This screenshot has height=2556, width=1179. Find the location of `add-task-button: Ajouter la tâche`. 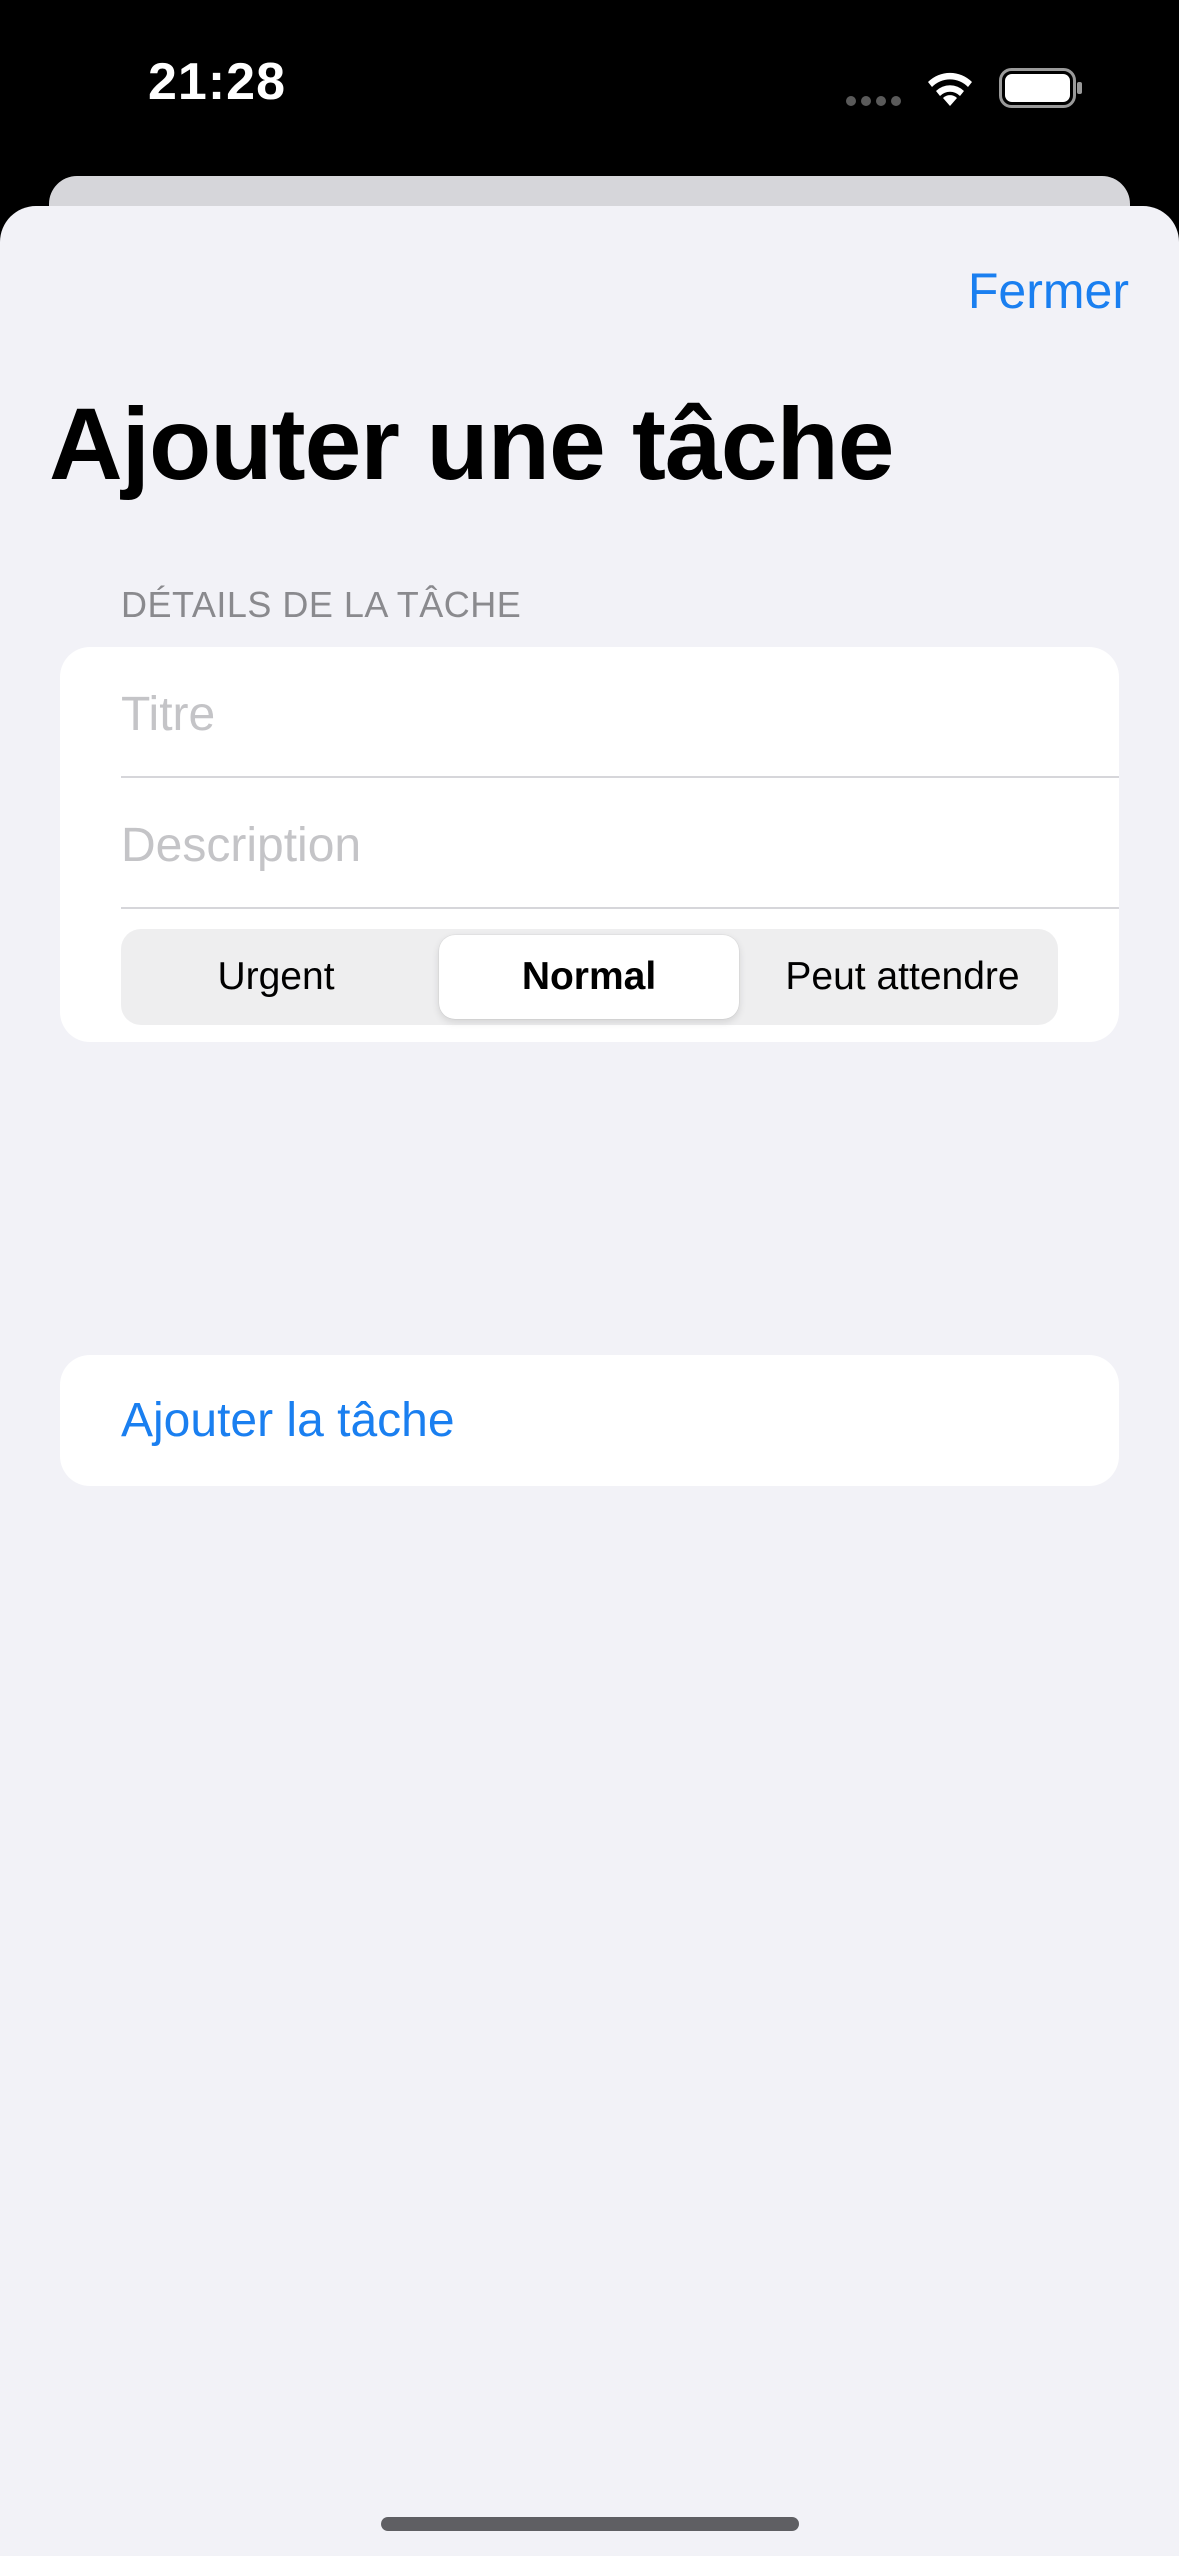

add-task-button: Ajouter la tâche is located at coordinates (288, 1420).